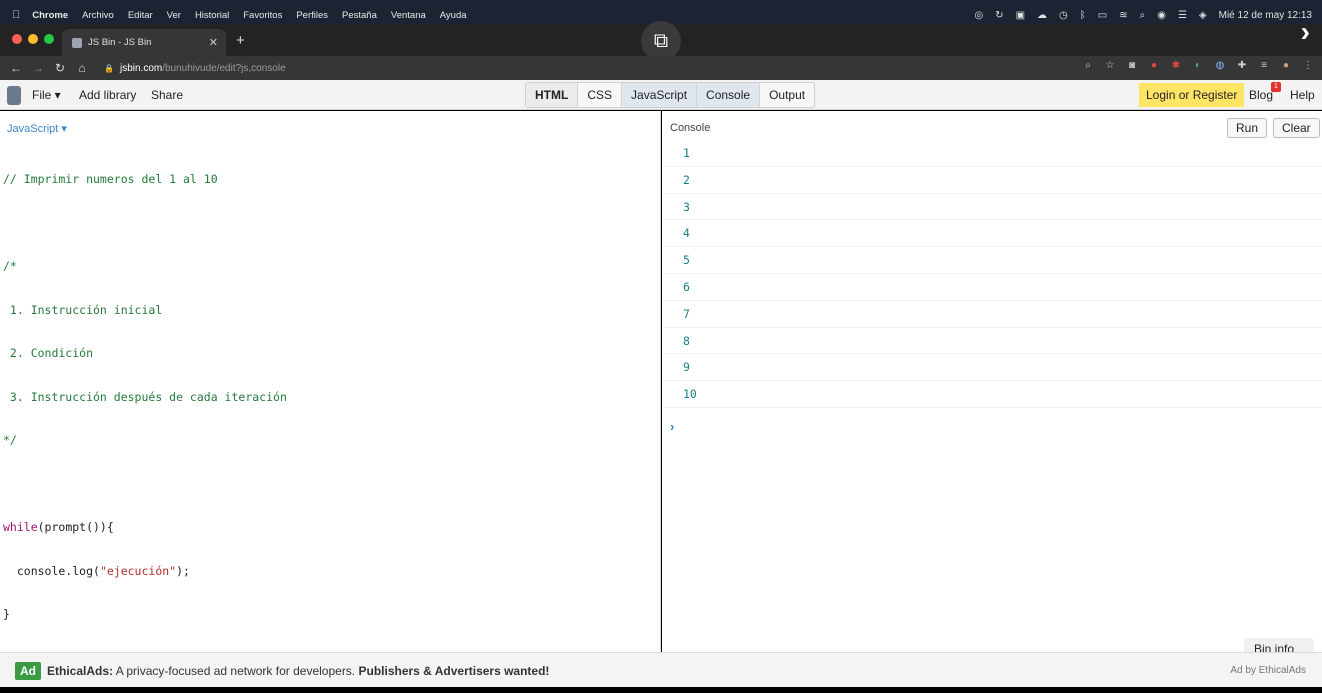  What do you see at coordinates (38, 68) in the screenshot?
I see `forward-arrow-icon: →` at bounding box center [38, 68].